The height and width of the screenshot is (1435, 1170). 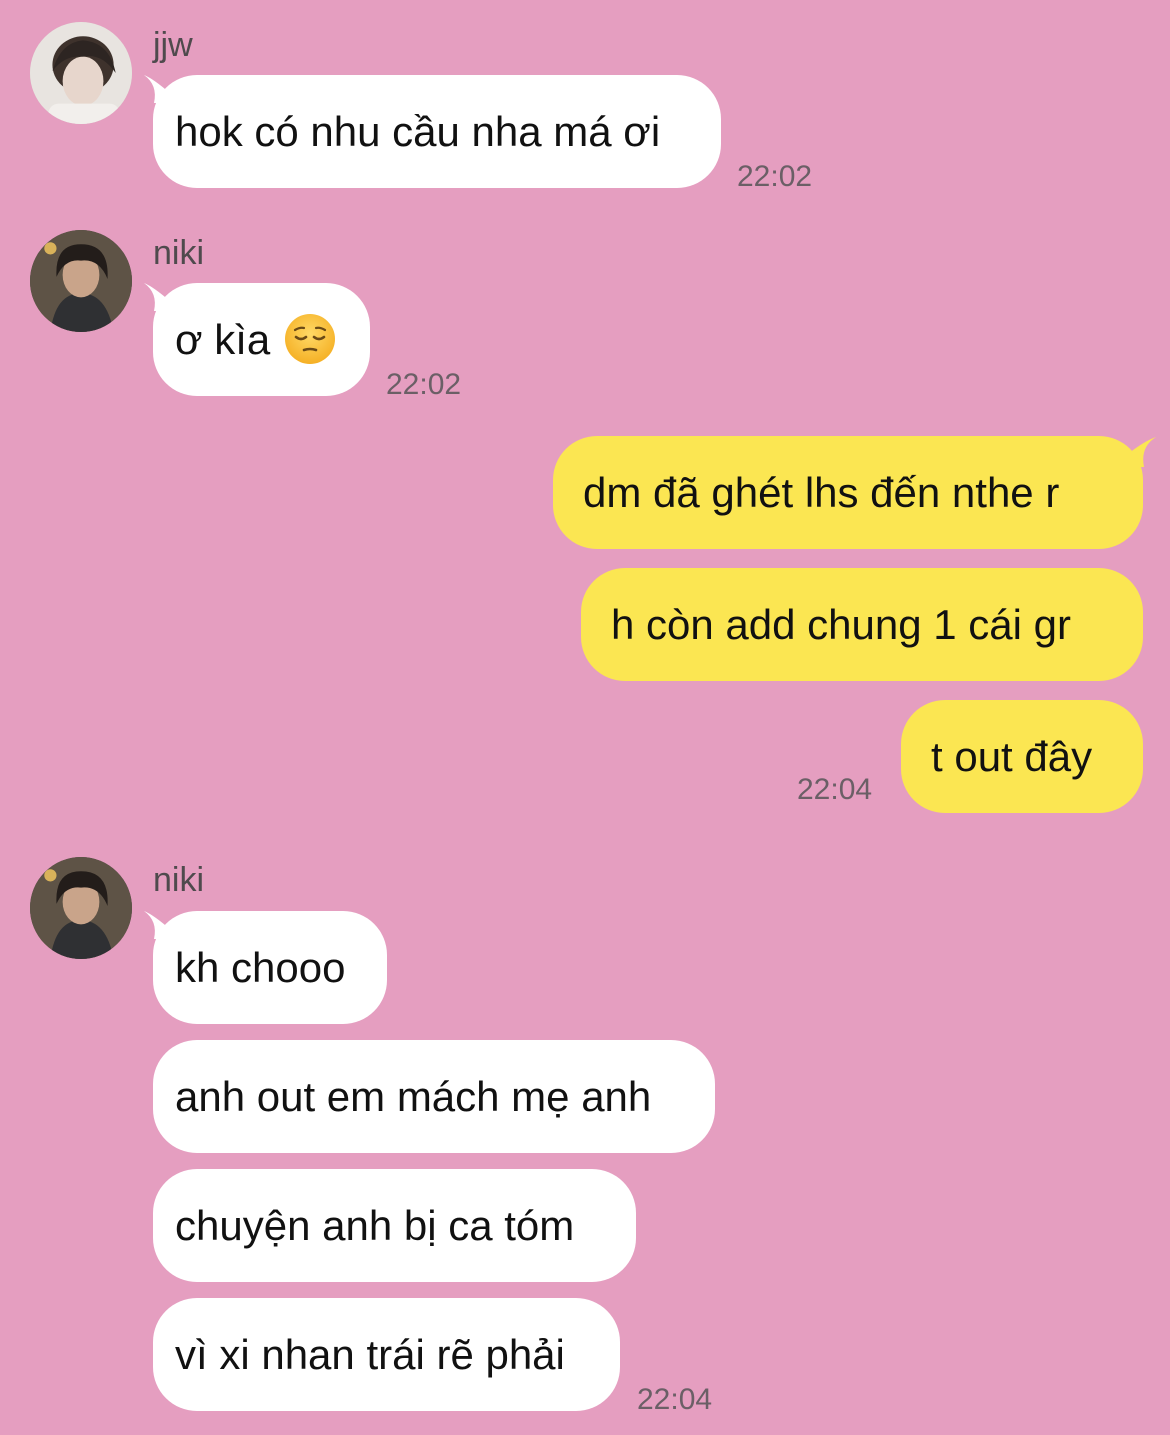 What do you see at coordinates (862, 624) in the screenshot?
I see `message-bubble: h còn add chung 1 cái gr` at bounding box center [862, 624].